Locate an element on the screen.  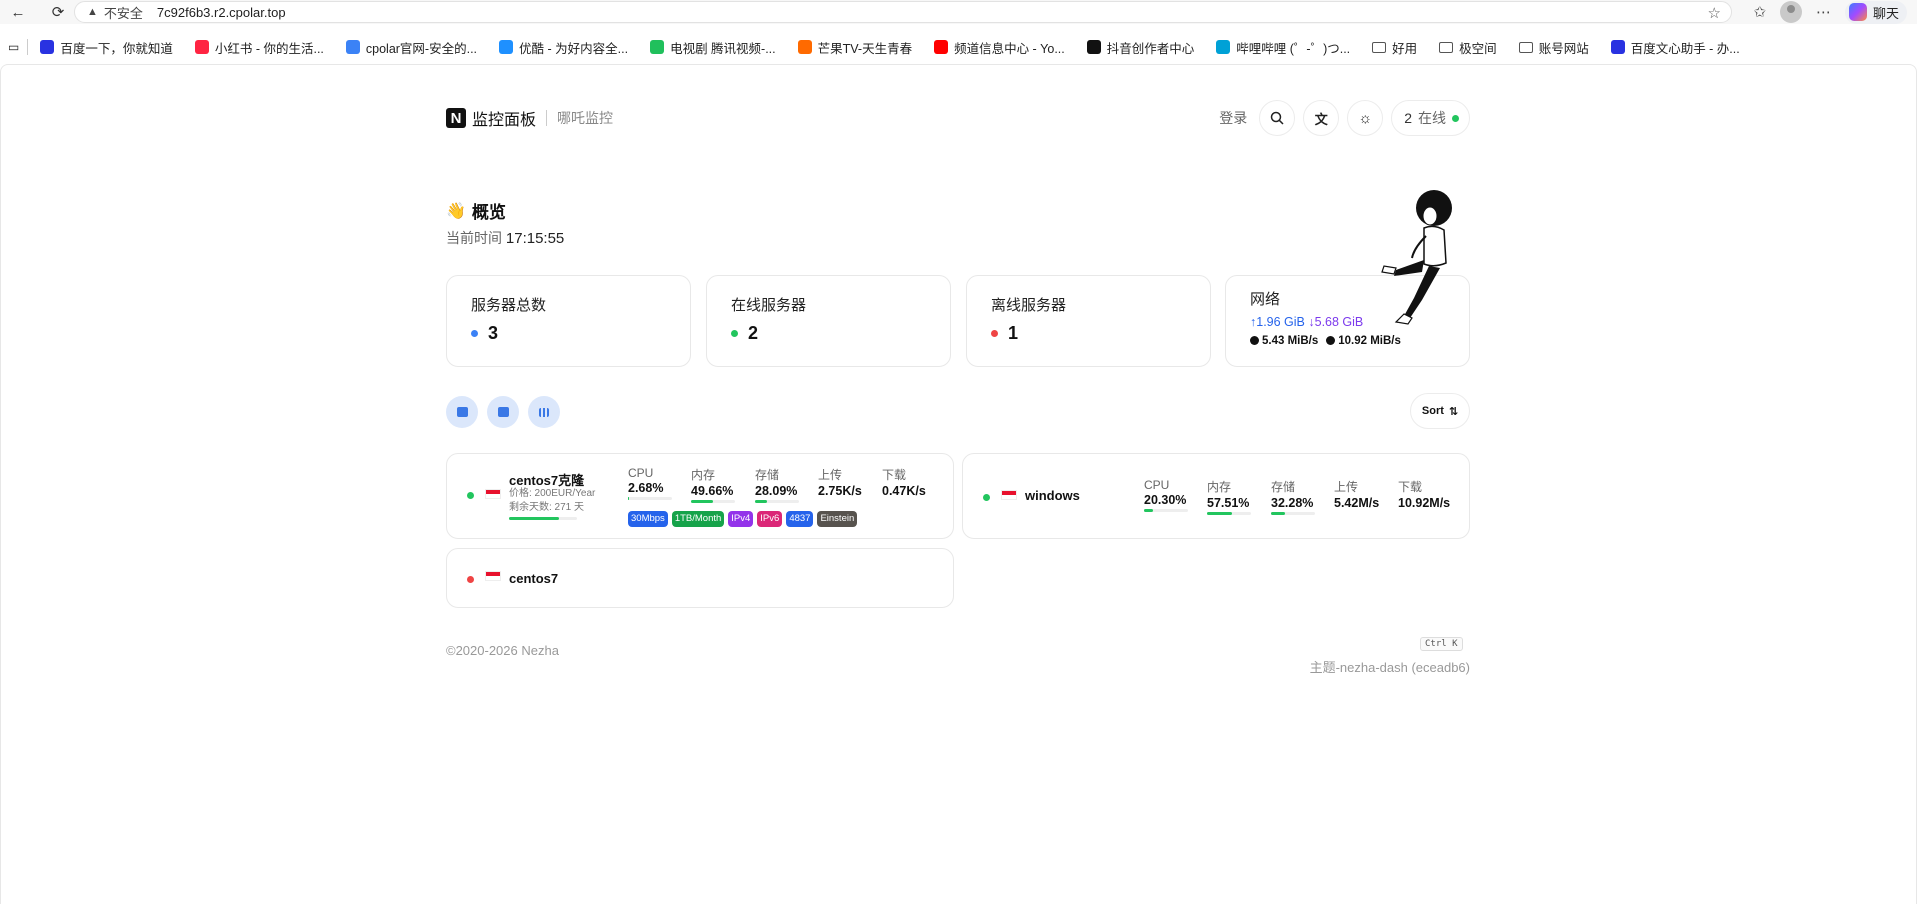
reload-icon: ⟳ is located at coordinates (58, 12).